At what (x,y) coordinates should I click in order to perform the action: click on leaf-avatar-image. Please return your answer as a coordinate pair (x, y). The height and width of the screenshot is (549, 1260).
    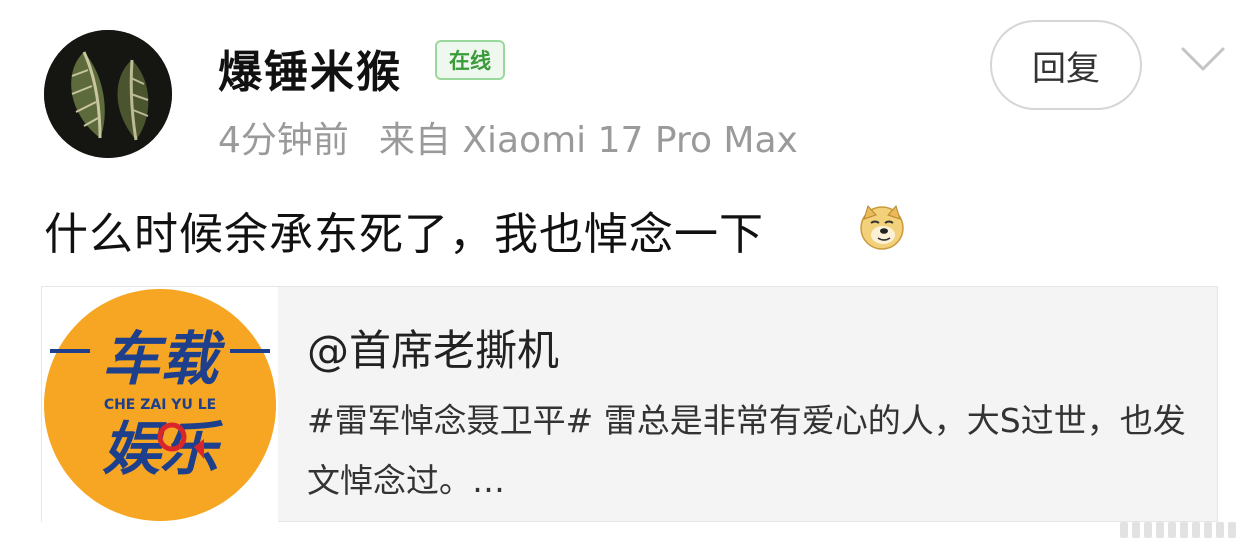
    Looking at the image, I should click on (108, 94).